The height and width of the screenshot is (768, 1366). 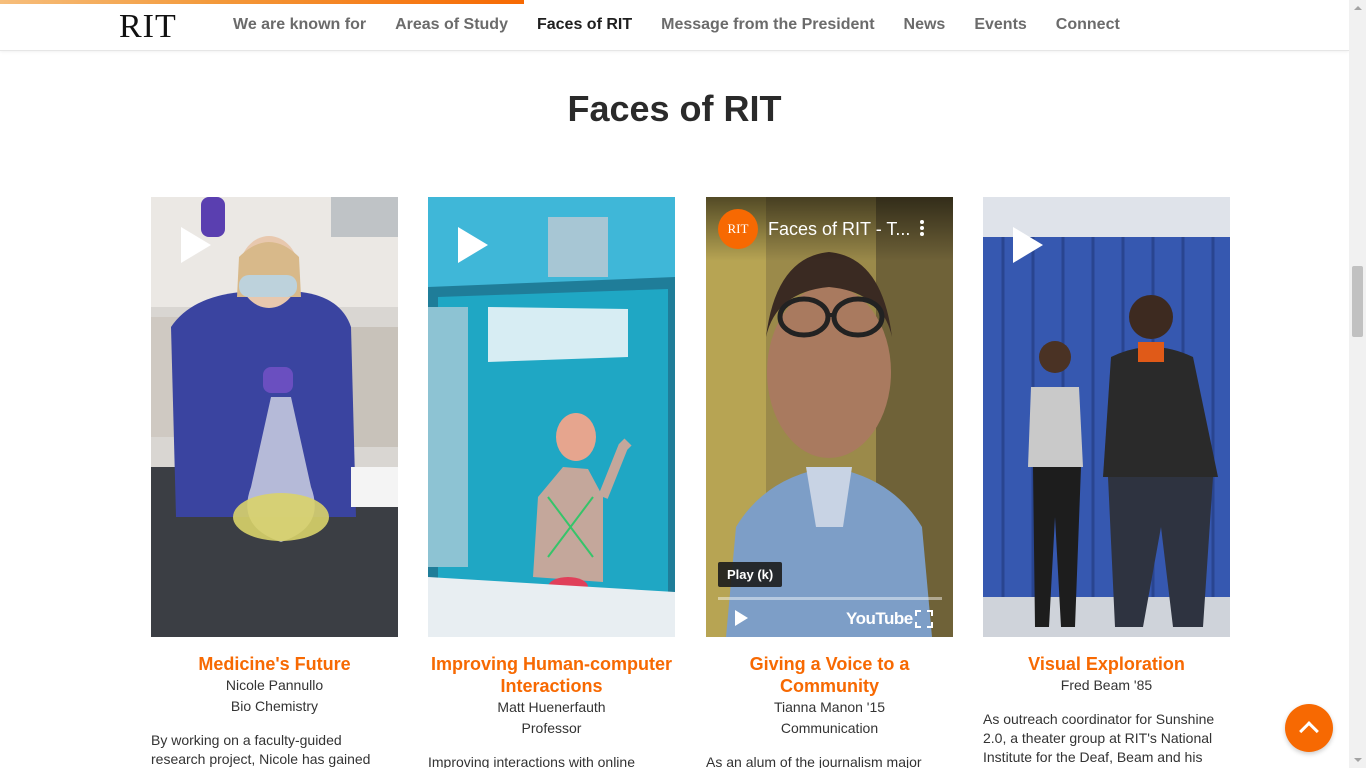 I want to click on card-title: Medicine's Future, so click(x=274, y=664).